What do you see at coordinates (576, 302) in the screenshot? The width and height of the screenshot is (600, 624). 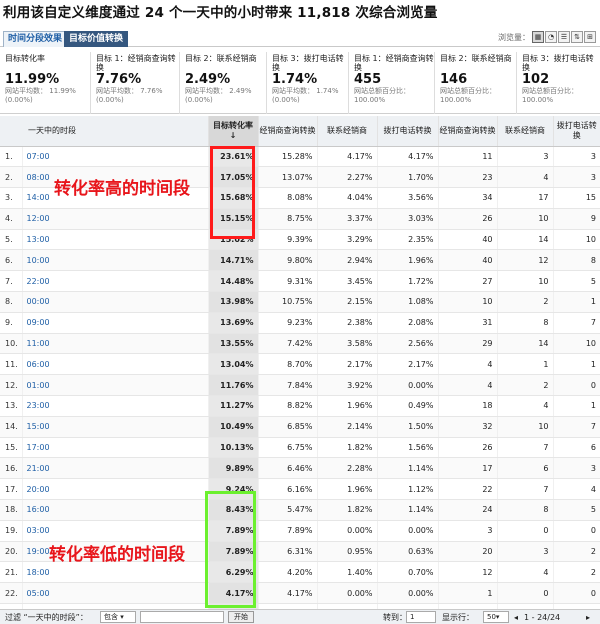 I see `g3-count: 1` at bounding box center [576, 302].